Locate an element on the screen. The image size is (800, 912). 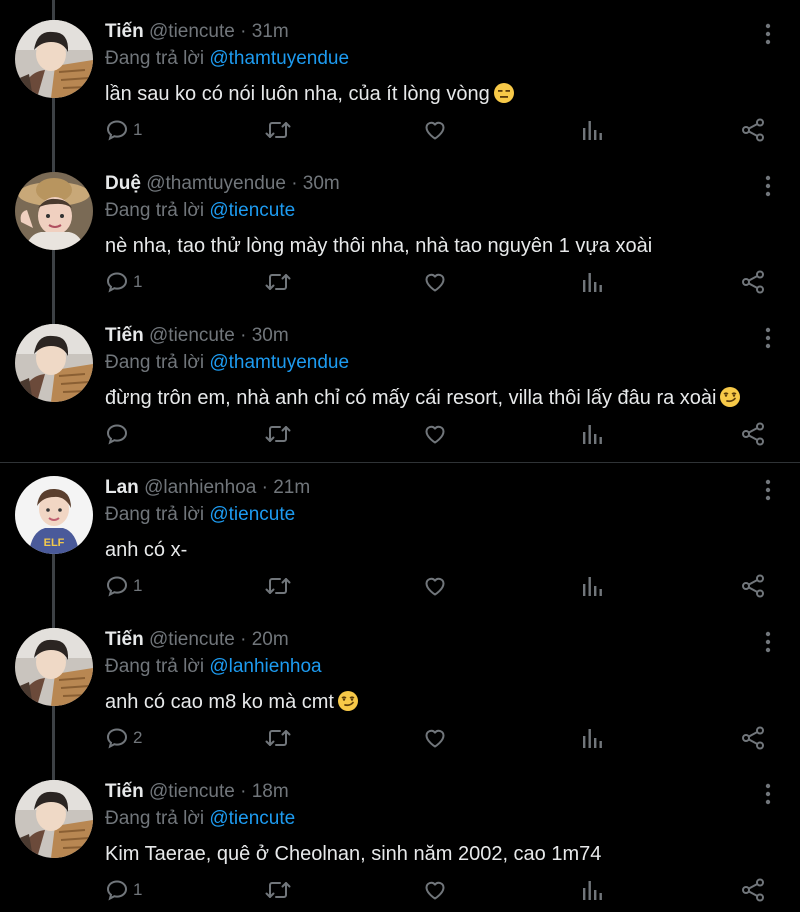
reply-button: 2 is located at coordinates (123, 738).